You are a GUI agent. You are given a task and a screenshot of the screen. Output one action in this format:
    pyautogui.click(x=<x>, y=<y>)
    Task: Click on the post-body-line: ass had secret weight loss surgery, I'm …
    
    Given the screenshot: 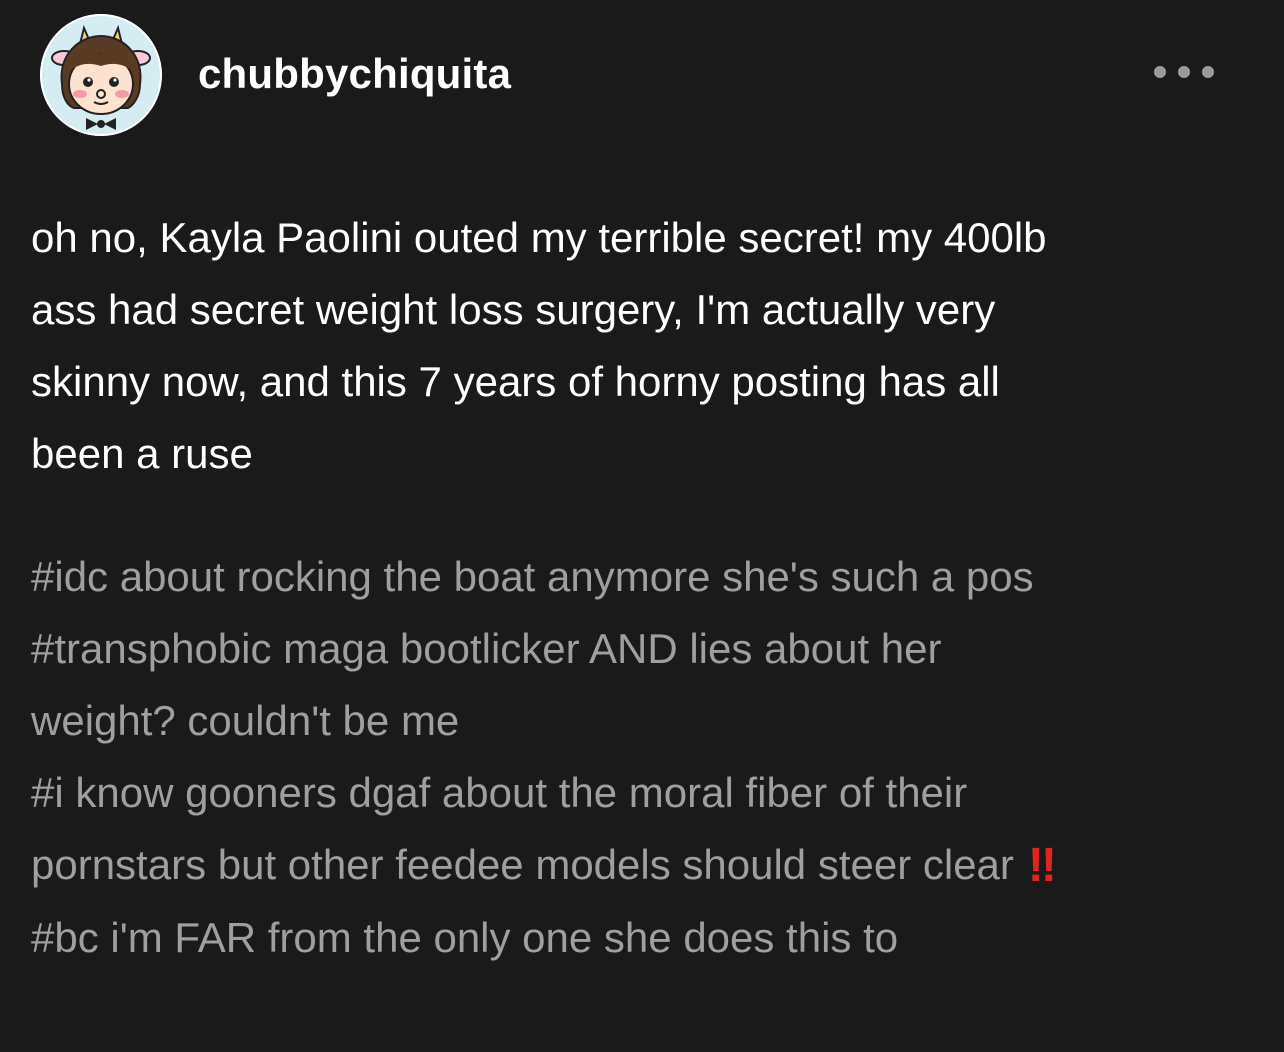 What is the action you would take?
    pyautogui.click(x=513, y=309)
    